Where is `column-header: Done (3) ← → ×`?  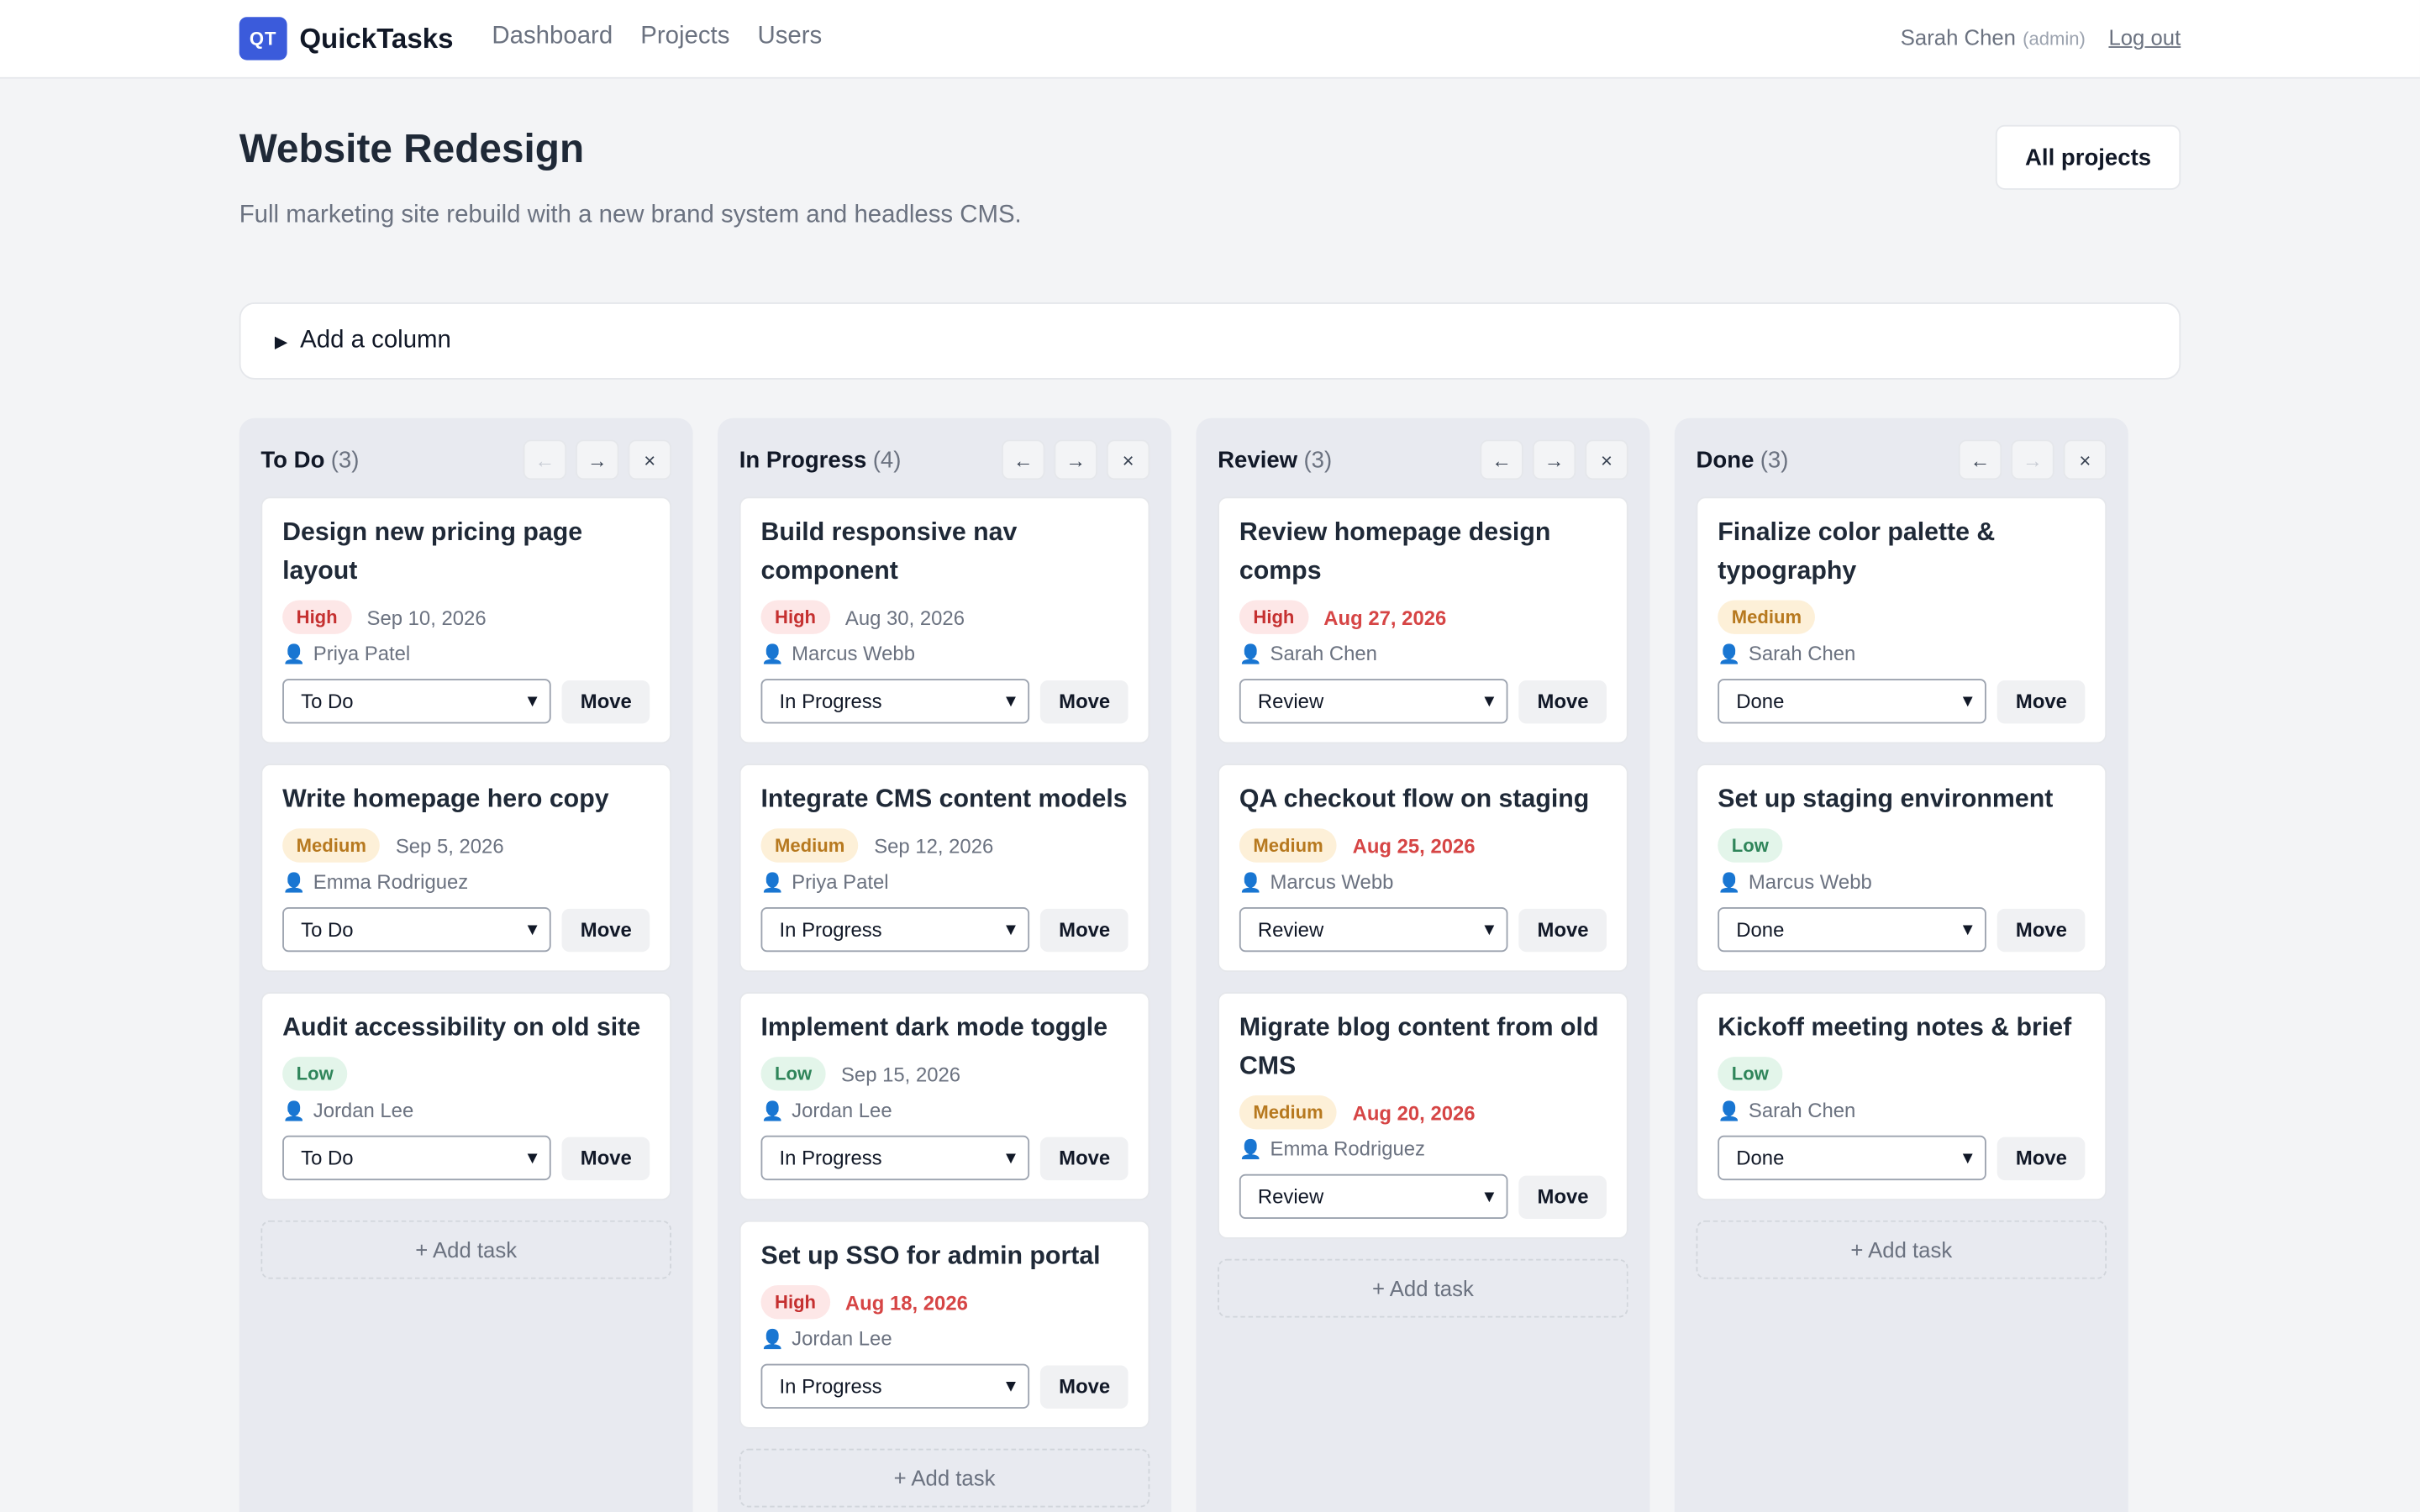 column-header: Done (3) ← → × is located at coordinates (1902, 459).